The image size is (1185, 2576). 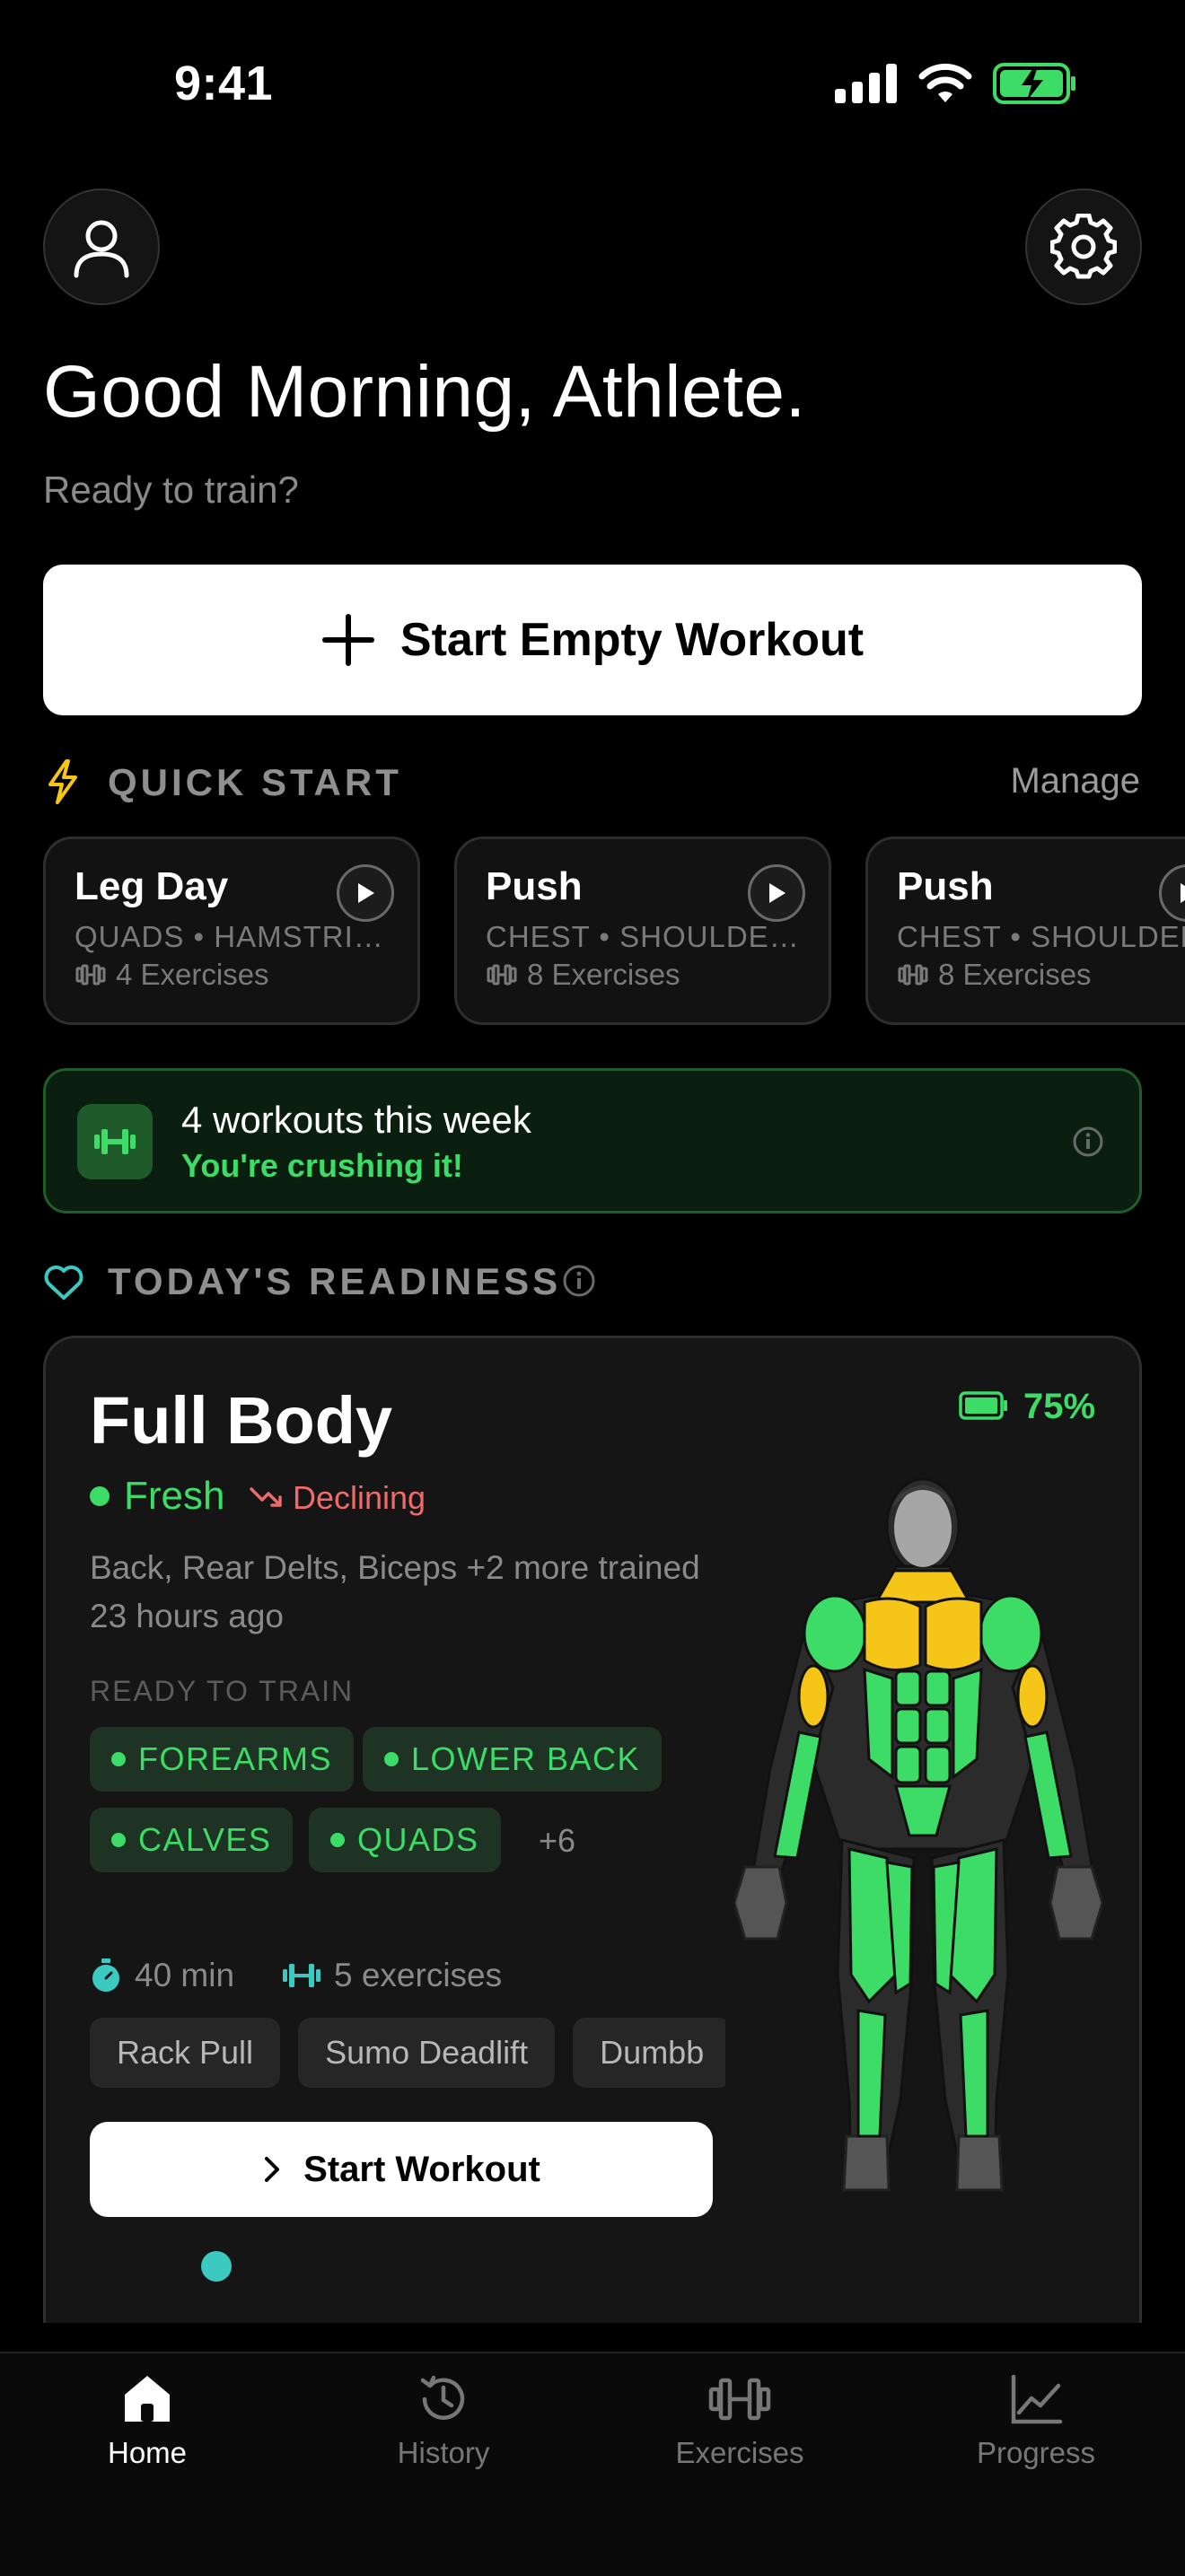 What do you see at coordinates (359, 1497) in the screenshot?
I see `trend-label: Declining` at bounding box center [359, 1497].